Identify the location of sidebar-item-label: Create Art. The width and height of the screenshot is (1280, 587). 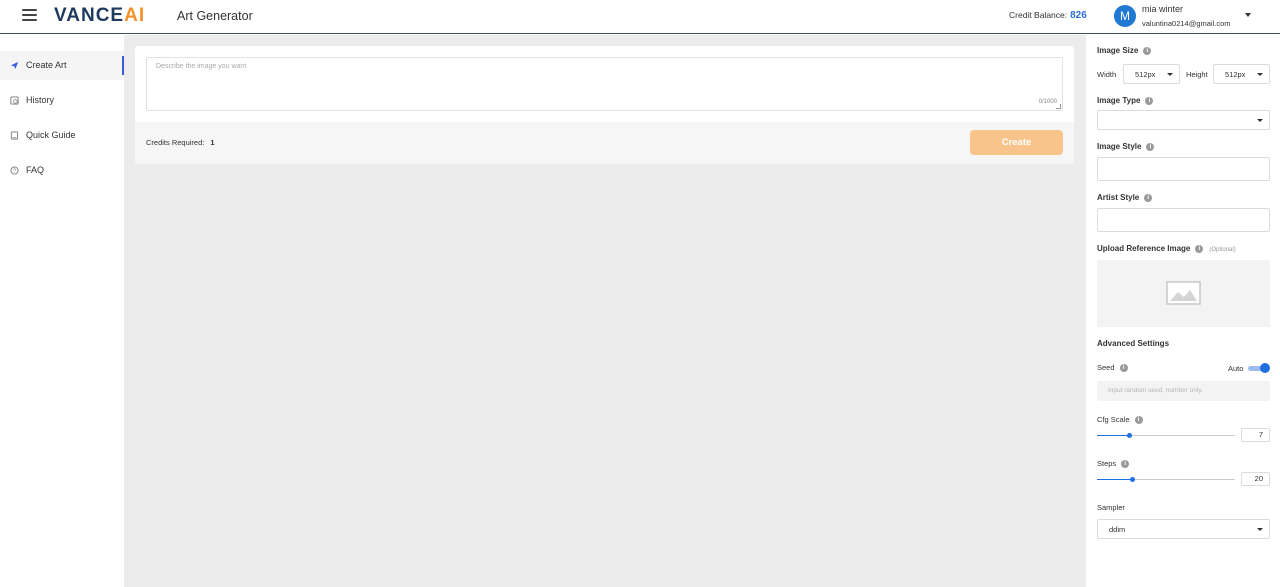
(46, 65).